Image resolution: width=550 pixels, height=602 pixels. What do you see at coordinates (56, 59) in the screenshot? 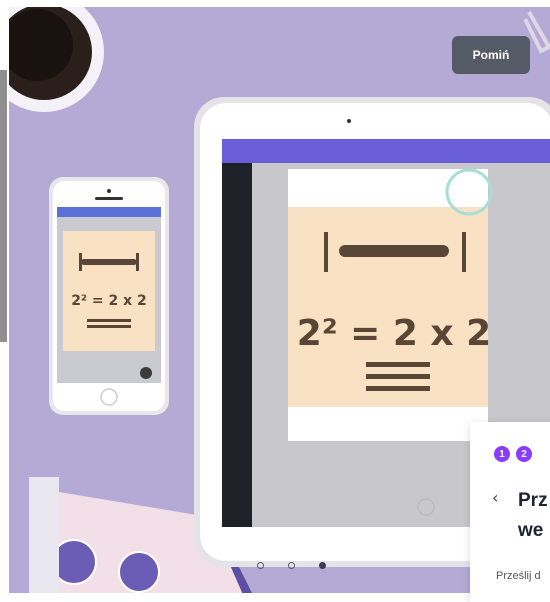
I see `coffee-cup-image` at bounding box center [56, 59].